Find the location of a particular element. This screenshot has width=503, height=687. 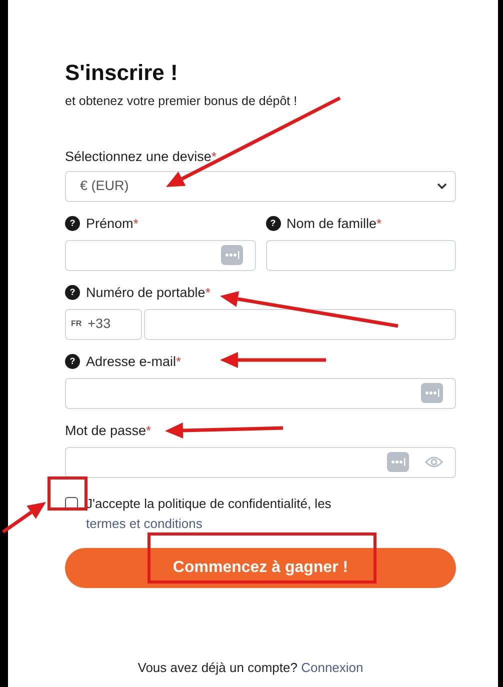

field-label: Nom de famille is located at coordinates (331, 223).